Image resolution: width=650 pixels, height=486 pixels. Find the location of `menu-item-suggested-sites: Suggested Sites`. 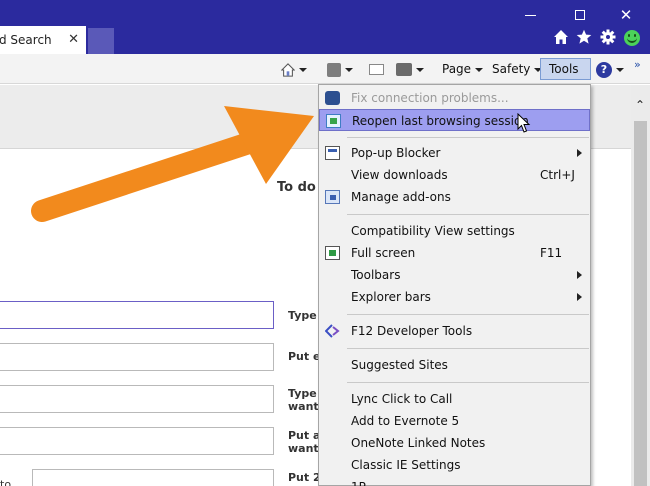

menu-item-suggested-sites: Suggested Sites is located at coordinates (454, 365).